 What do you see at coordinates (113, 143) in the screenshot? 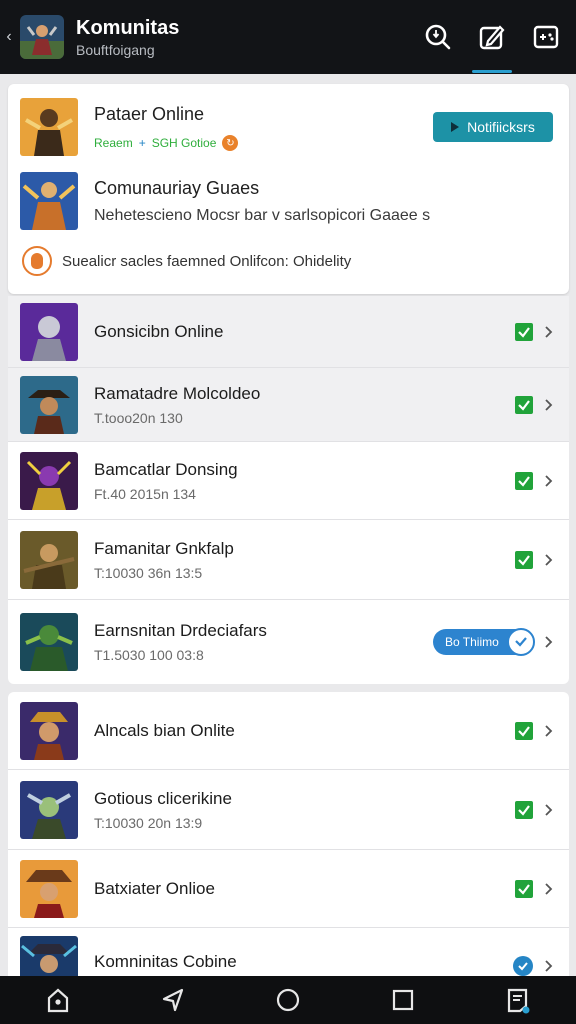
I see `tag-label: Reaem` at bounding box center [113, 143].